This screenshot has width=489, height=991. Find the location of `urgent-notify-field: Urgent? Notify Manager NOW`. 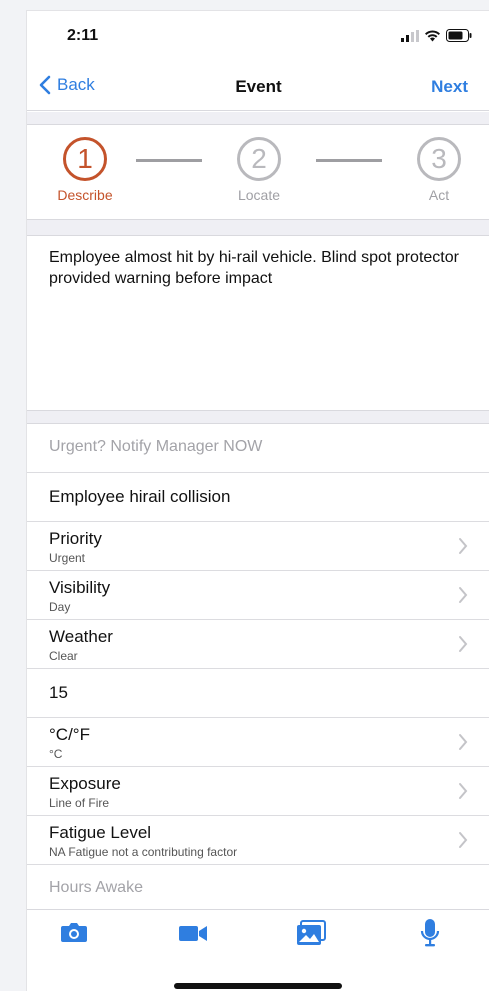

urgent-notify-field: Urgent? Notify Manager NOW is located at coordinates (258, 448).